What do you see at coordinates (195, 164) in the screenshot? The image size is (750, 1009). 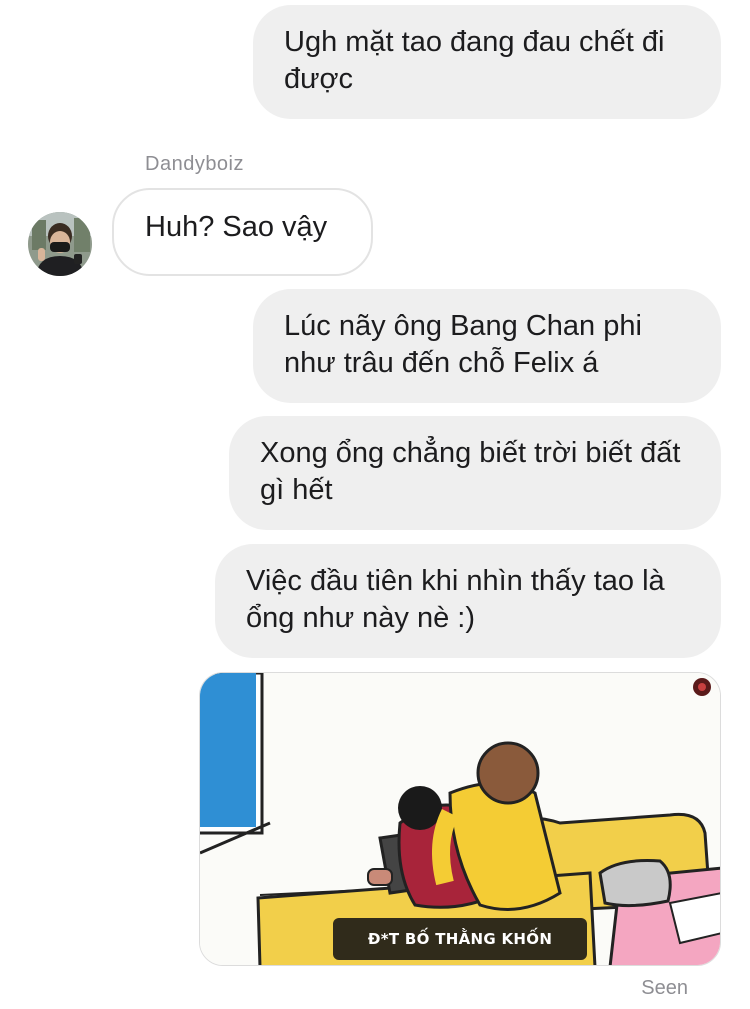 I see `sender-name: Dandyboiz` at bounding box center [195, 164].